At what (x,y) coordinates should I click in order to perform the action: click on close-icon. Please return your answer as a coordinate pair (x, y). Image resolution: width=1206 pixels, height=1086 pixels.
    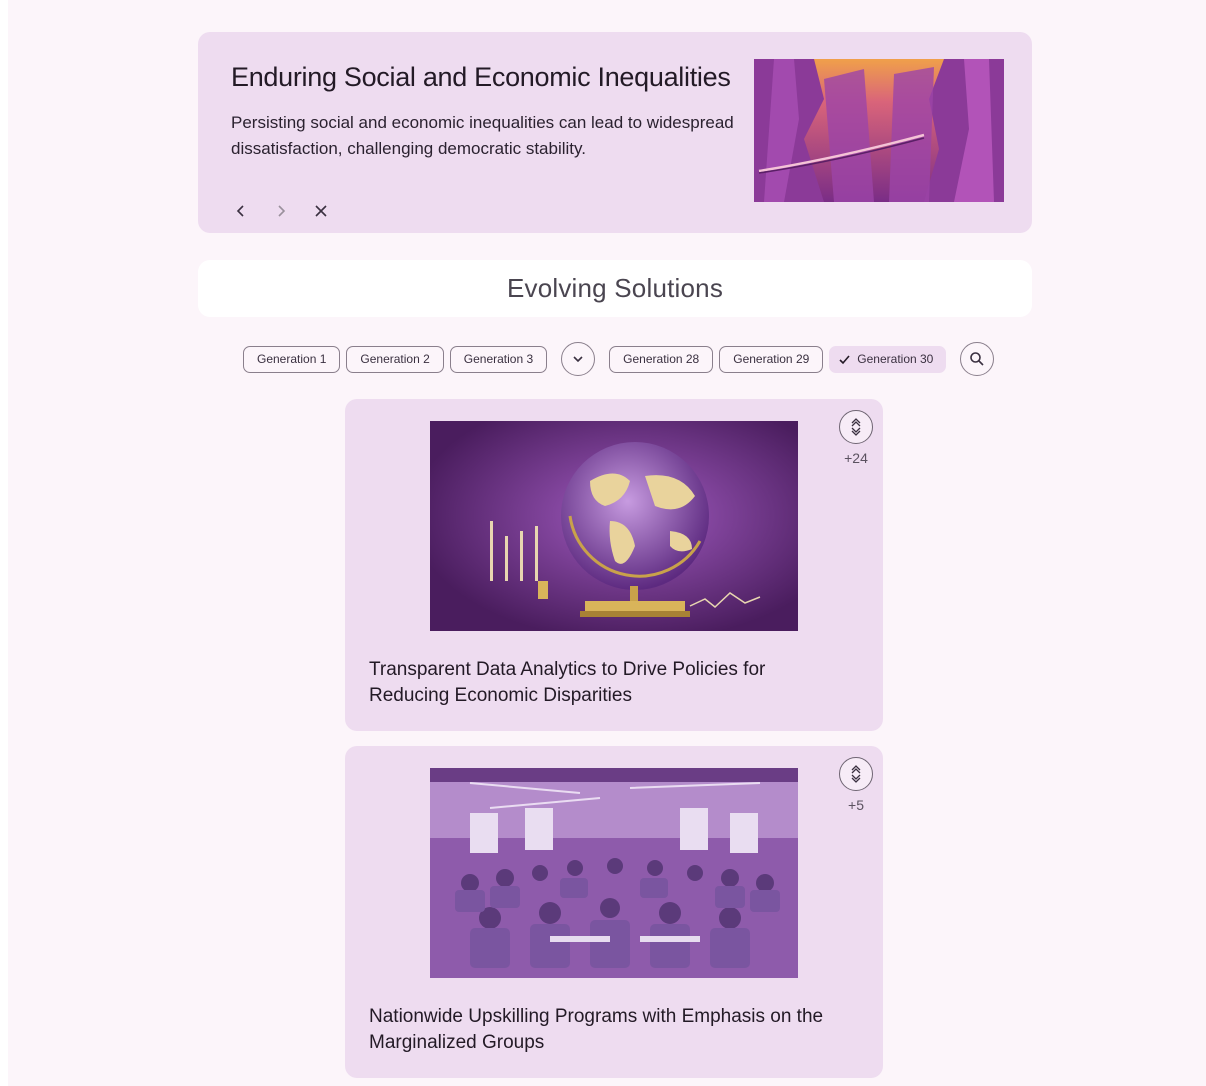
    Looking at the image, I should click on (321, 211).